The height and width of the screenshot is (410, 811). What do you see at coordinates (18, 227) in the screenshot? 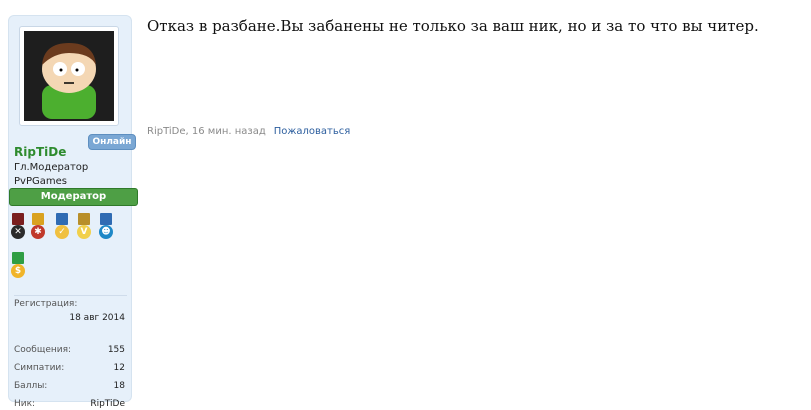
I see `crossed-swords-medal-icon: ✕` at bounding box center [18, 227].